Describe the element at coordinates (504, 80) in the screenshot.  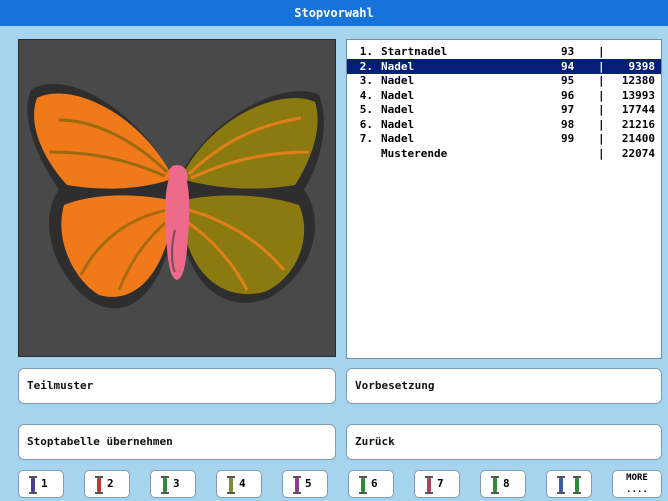
I see `stop-table-row: 3. Nadel 95 | 12380` at that location.